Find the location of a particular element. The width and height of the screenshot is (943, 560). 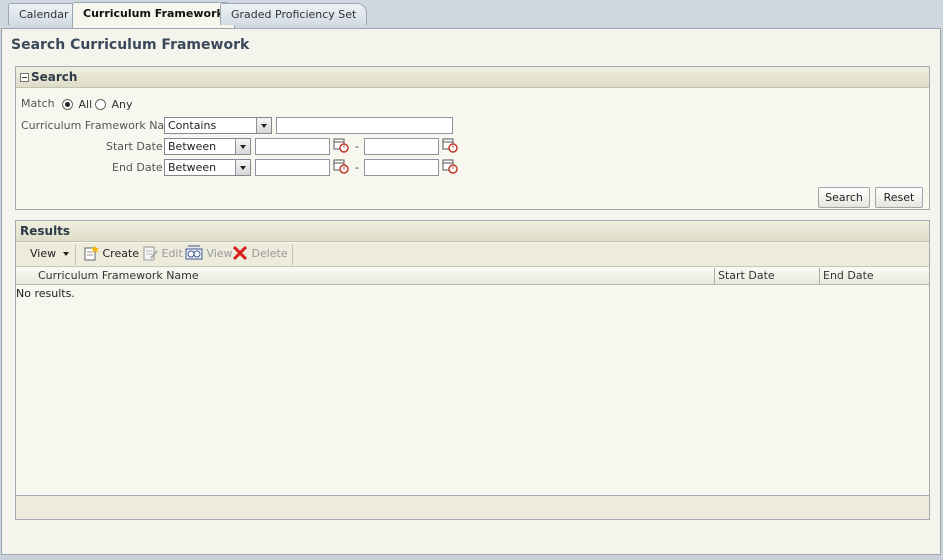

view-icon is located at coordinates (194, 252).